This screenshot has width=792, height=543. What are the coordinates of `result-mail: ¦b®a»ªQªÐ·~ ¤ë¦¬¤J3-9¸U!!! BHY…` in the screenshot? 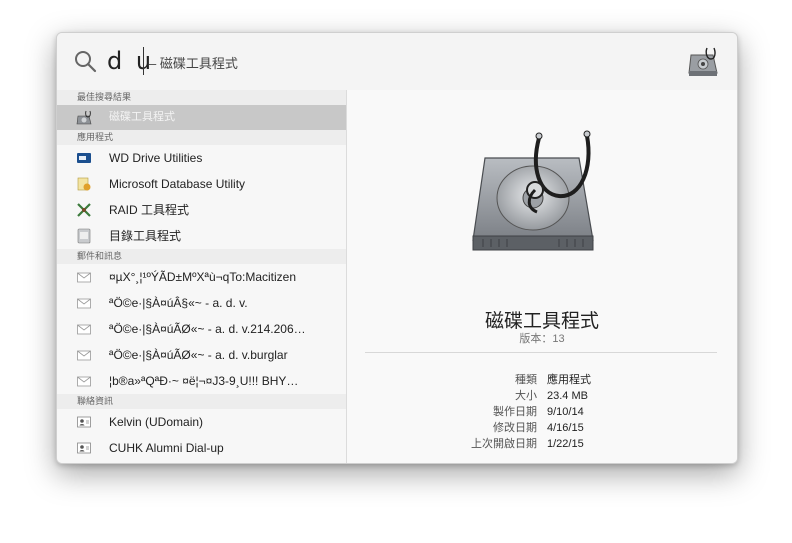 It's located at (201, 381).